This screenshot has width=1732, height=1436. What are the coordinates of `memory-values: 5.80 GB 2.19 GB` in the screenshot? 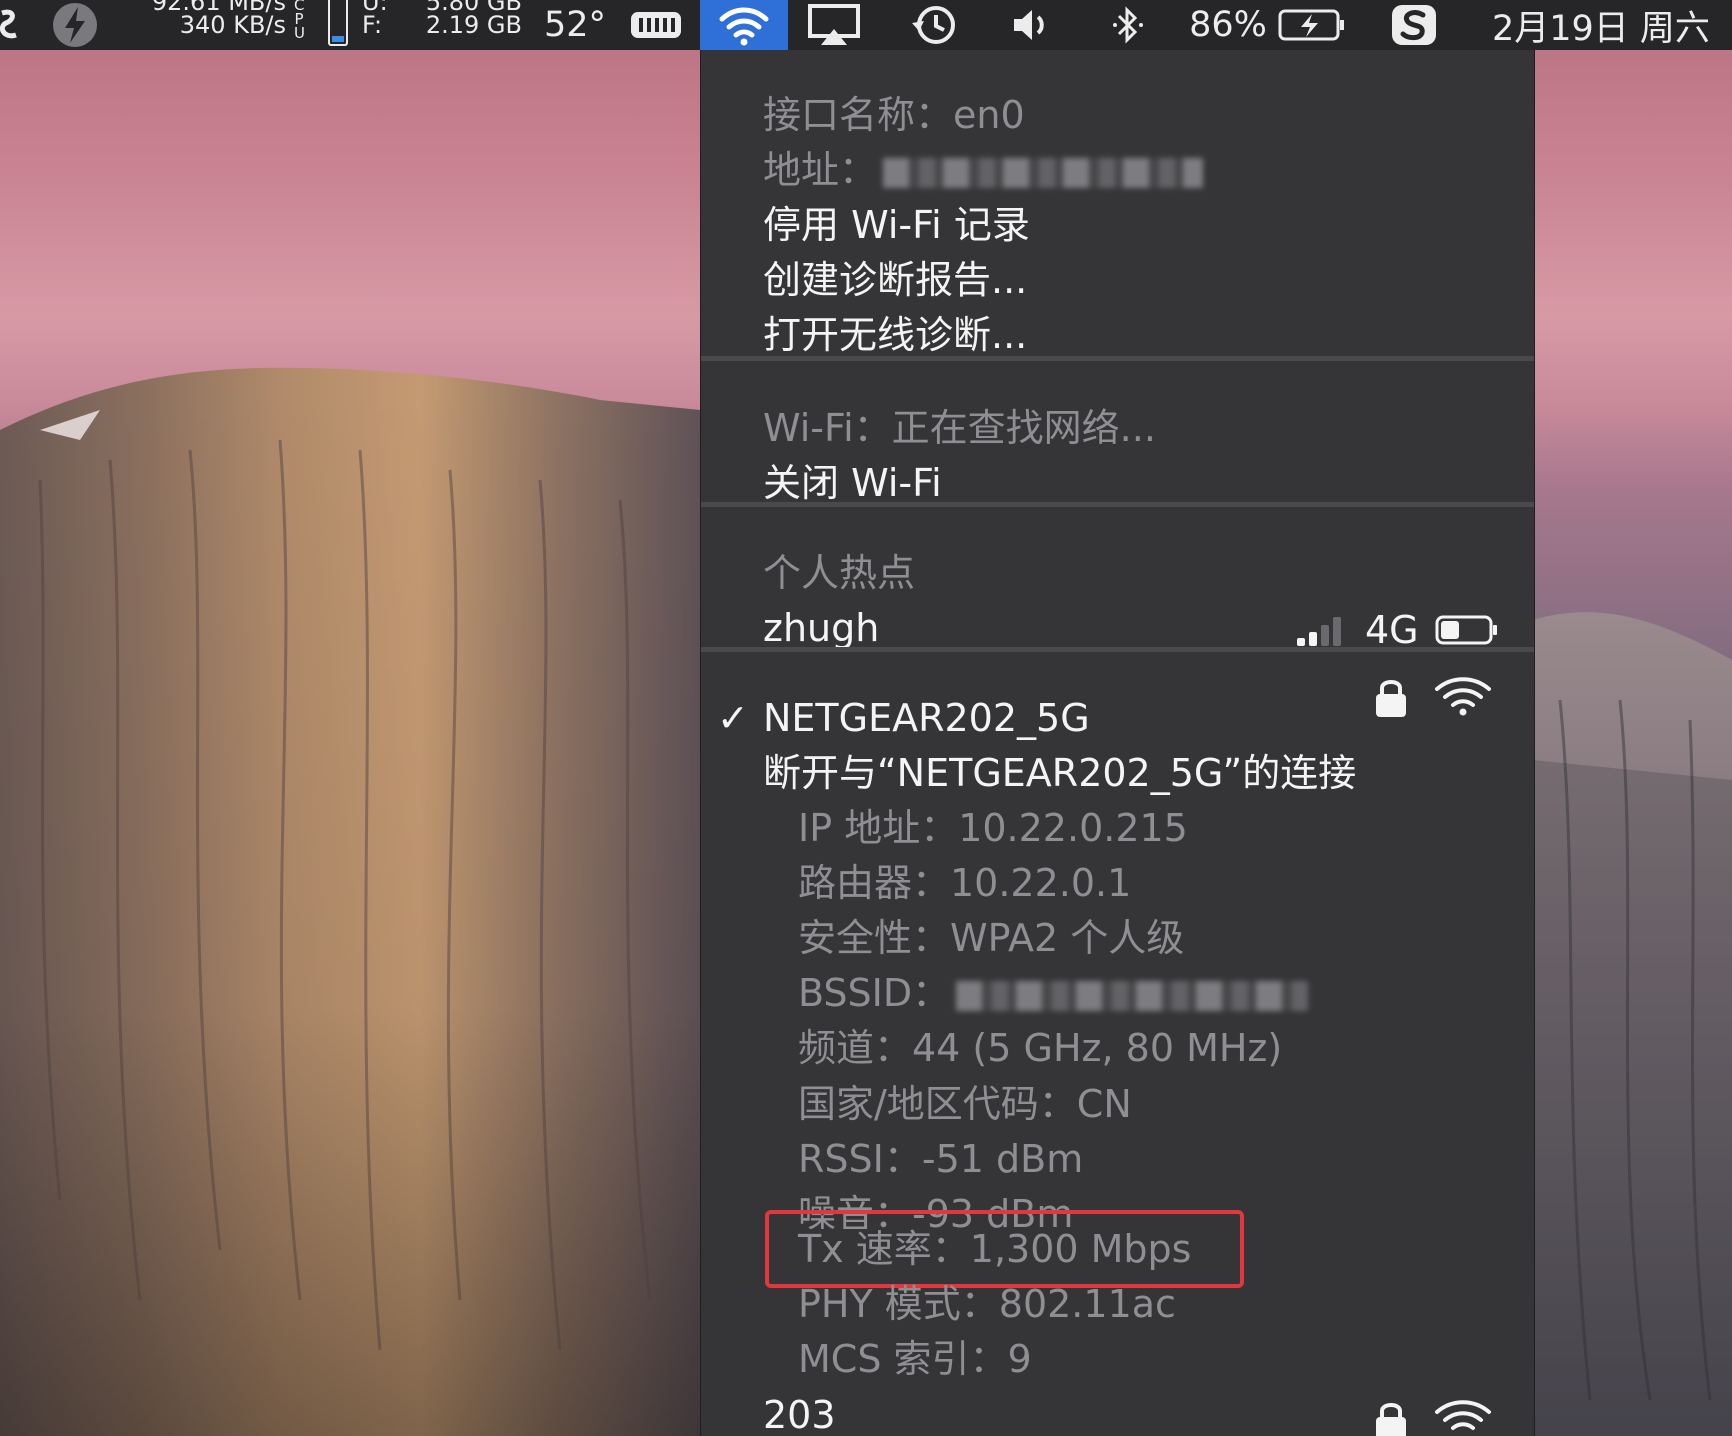 It's located at (467, 25).